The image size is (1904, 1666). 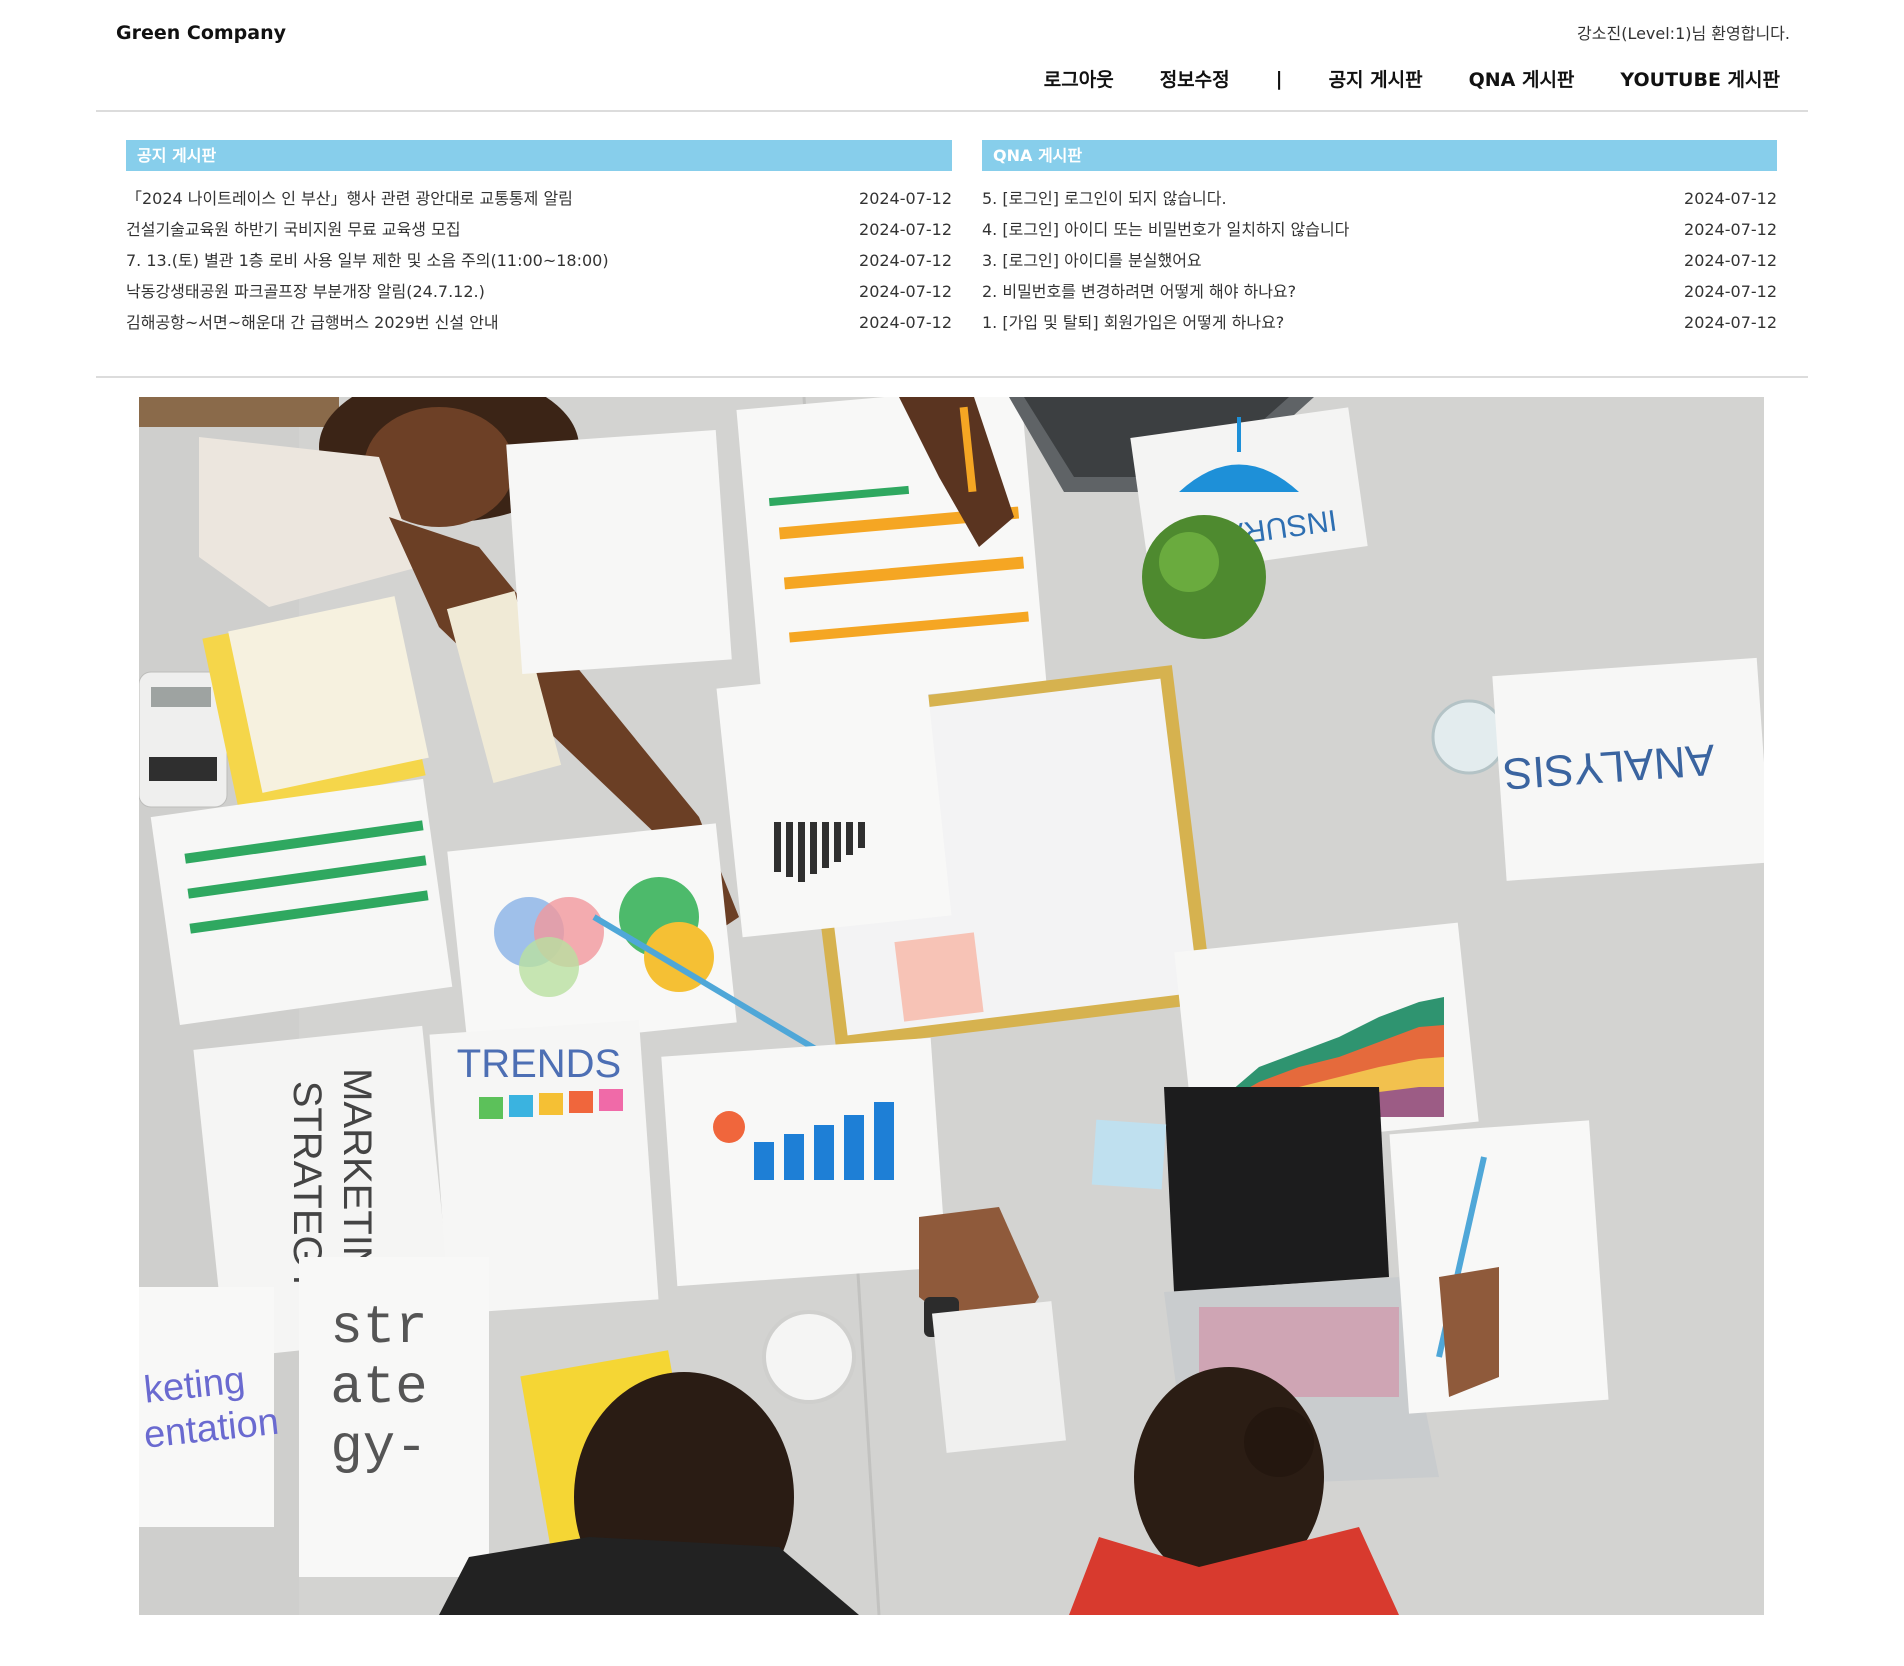 I want to click on qna-board-link: QNA 게시판, so click(x=1522, y=78).